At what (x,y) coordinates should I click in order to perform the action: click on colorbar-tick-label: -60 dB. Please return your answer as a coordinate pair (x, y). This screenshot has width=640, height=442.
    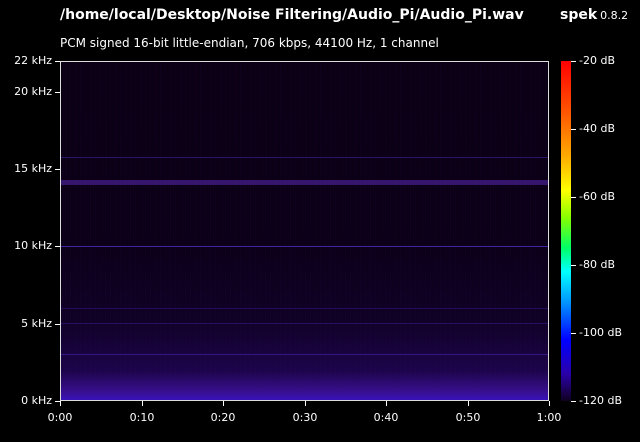
    Looking at the image, I should click on (597, 196).